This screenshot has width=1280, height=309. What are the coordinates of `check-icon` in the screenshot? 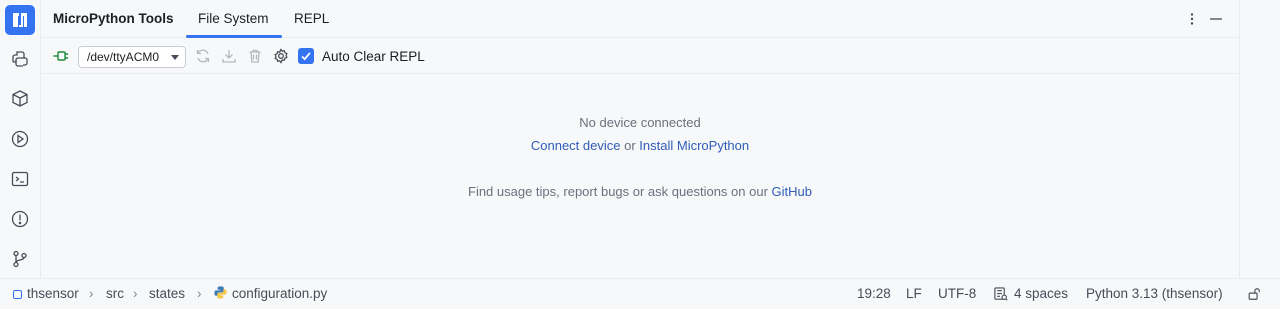 It's located at (306, 56).